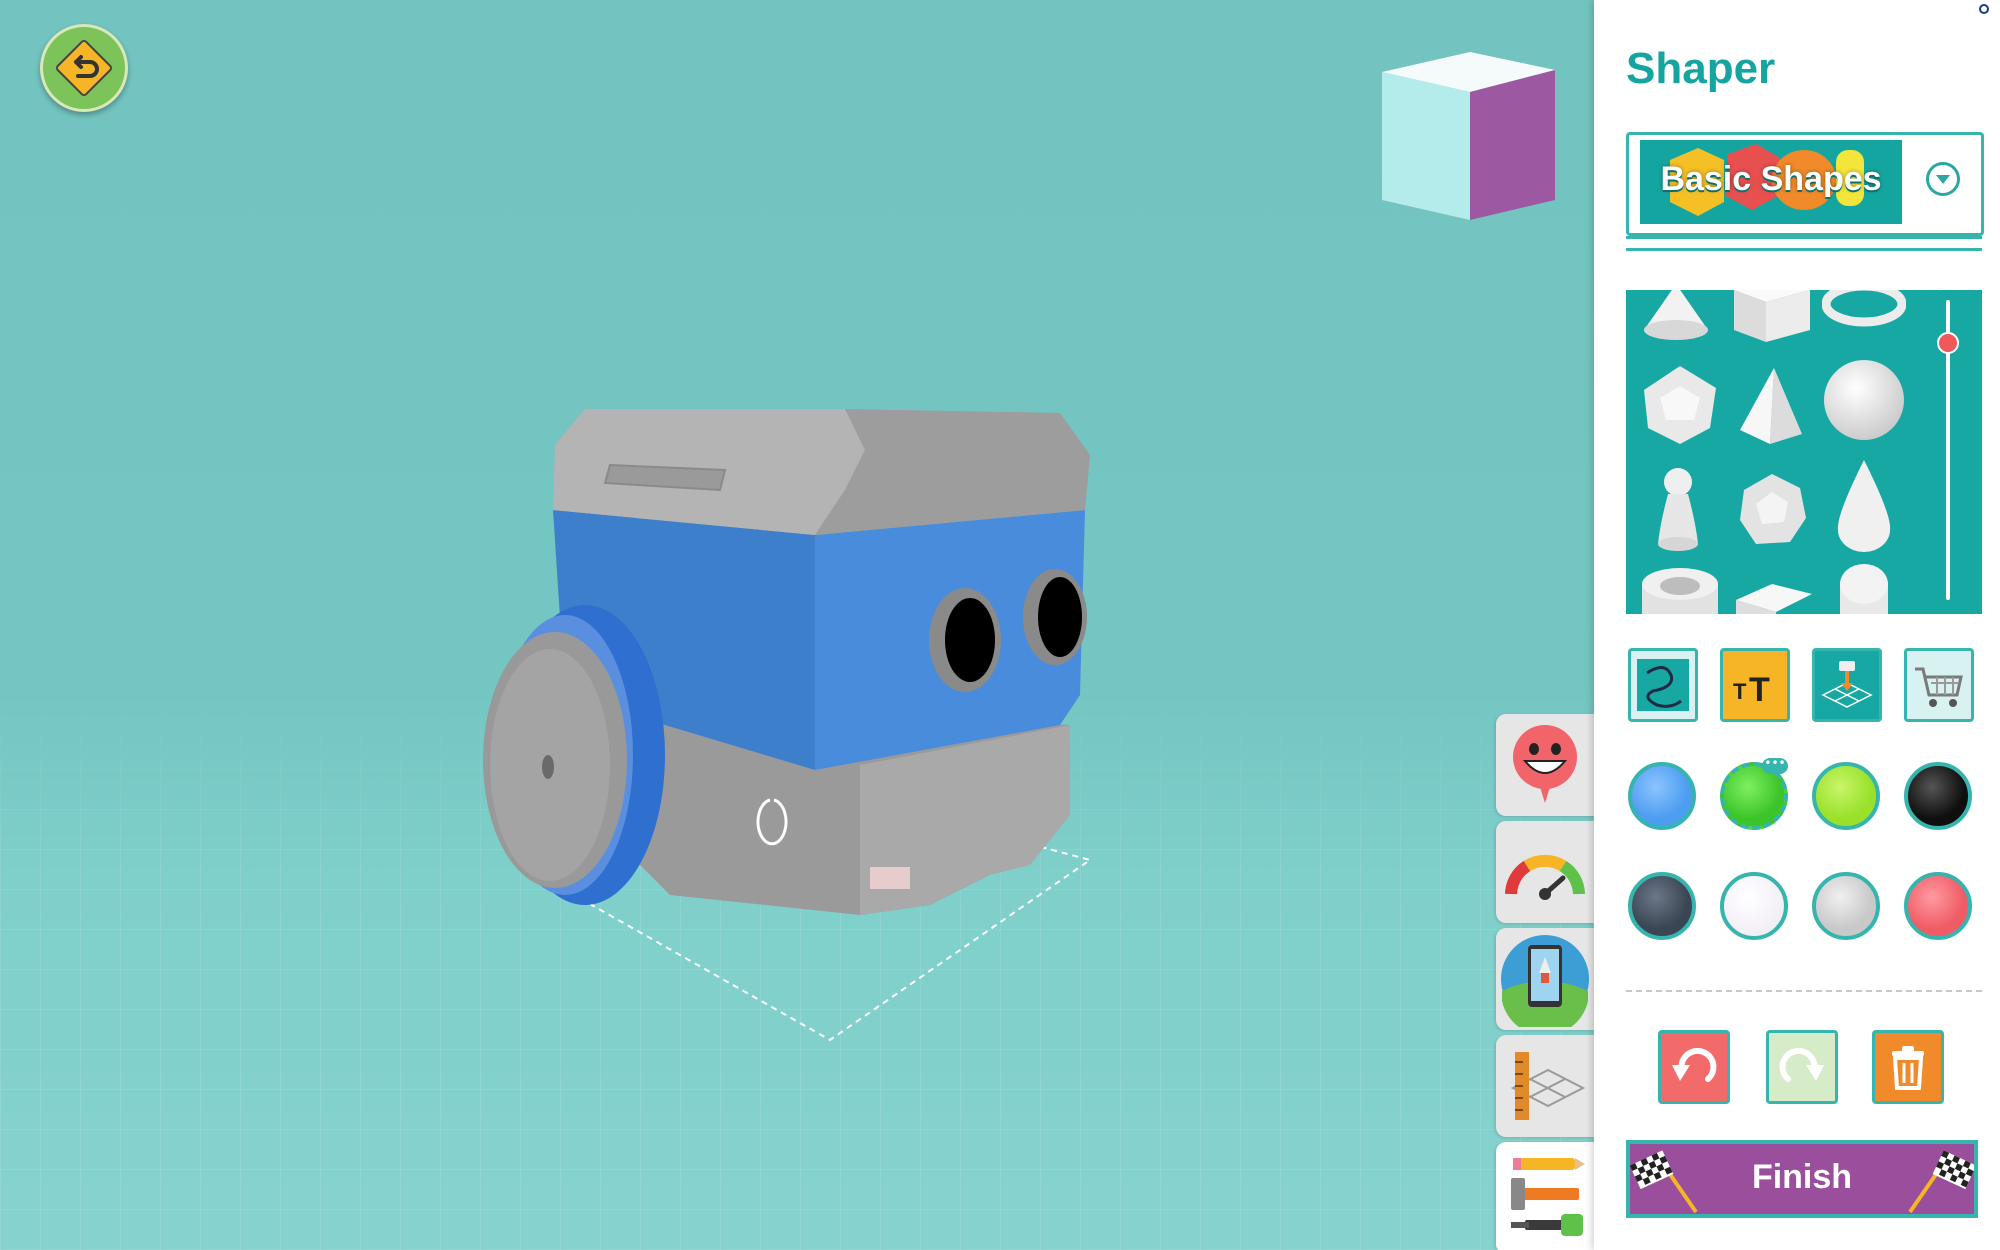 Image resolution: width=2000 pixels, height=1250 pixels. What do you see at coordinates (1680, 589) in the screenshot?
I see `tube-shape` at bounding box center [1680, 589].